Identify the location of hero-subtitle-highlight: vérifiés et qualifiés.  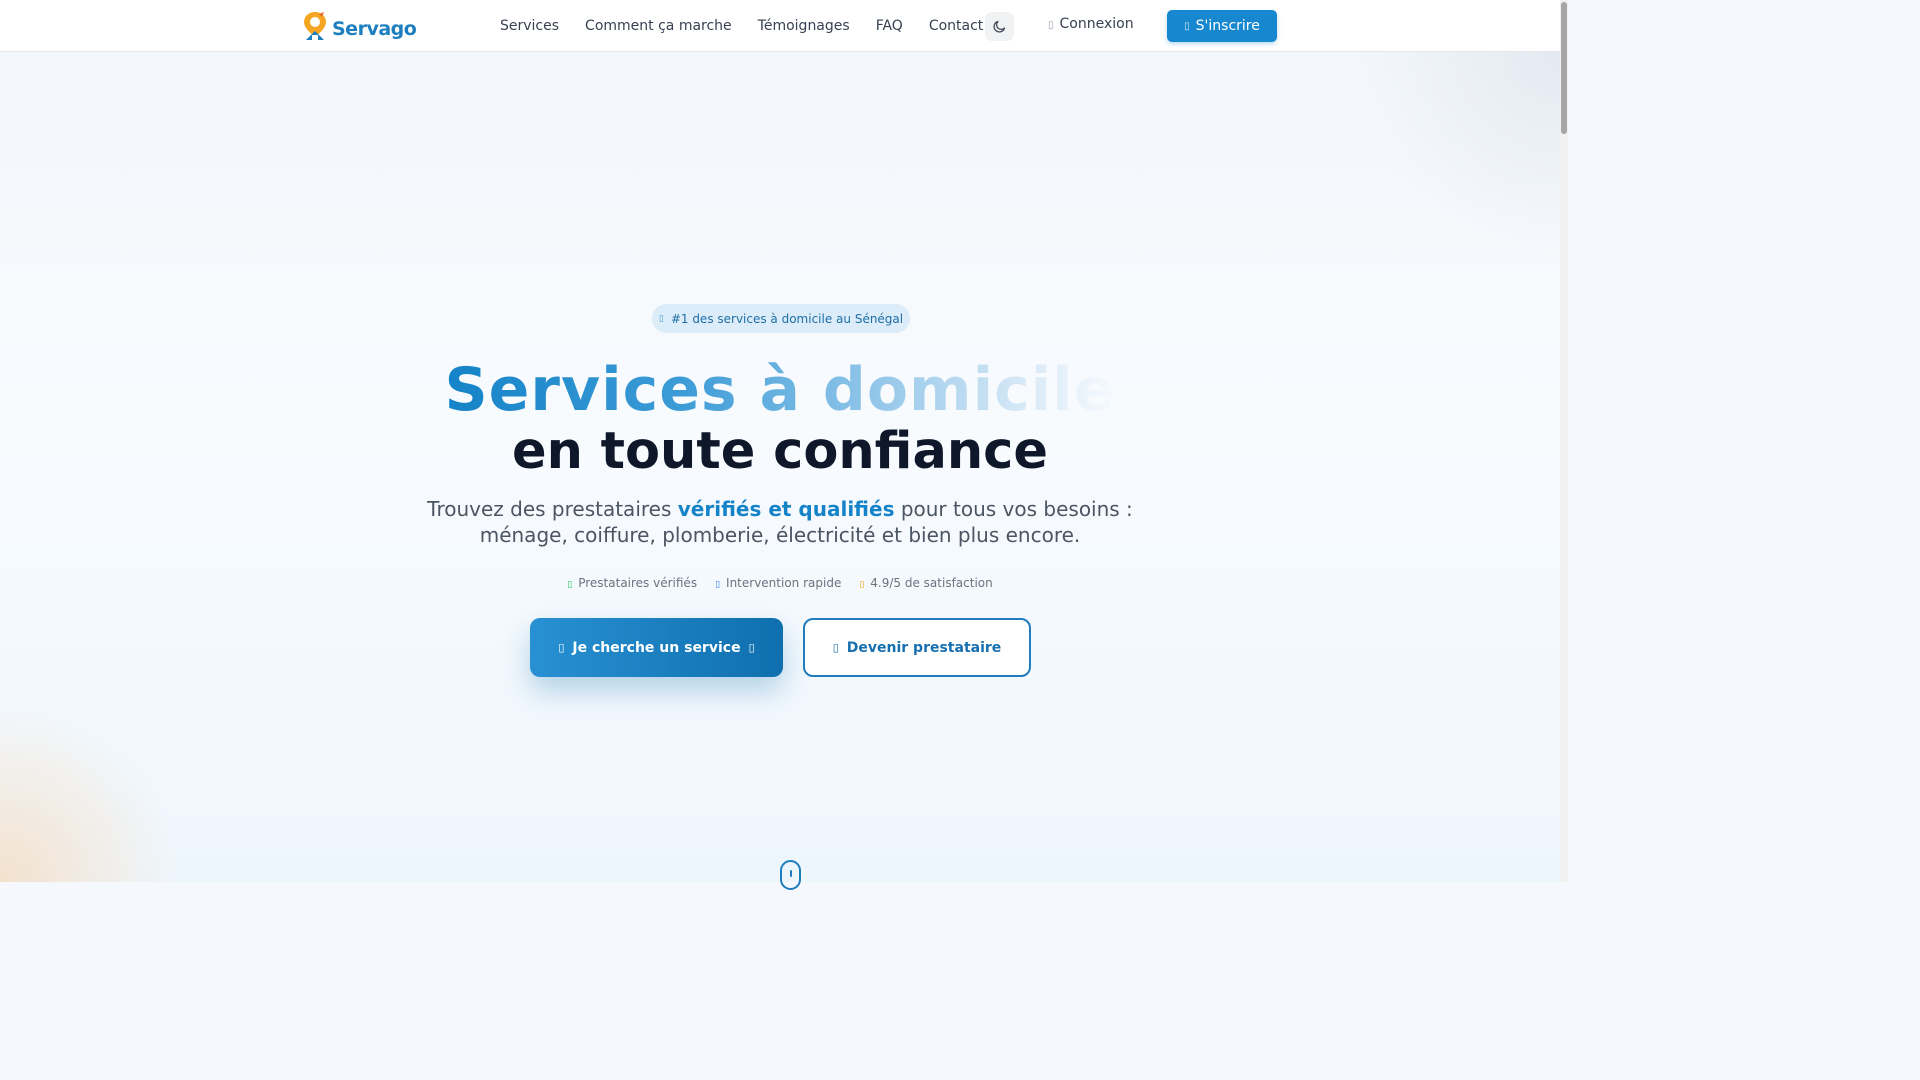
(786, 509).